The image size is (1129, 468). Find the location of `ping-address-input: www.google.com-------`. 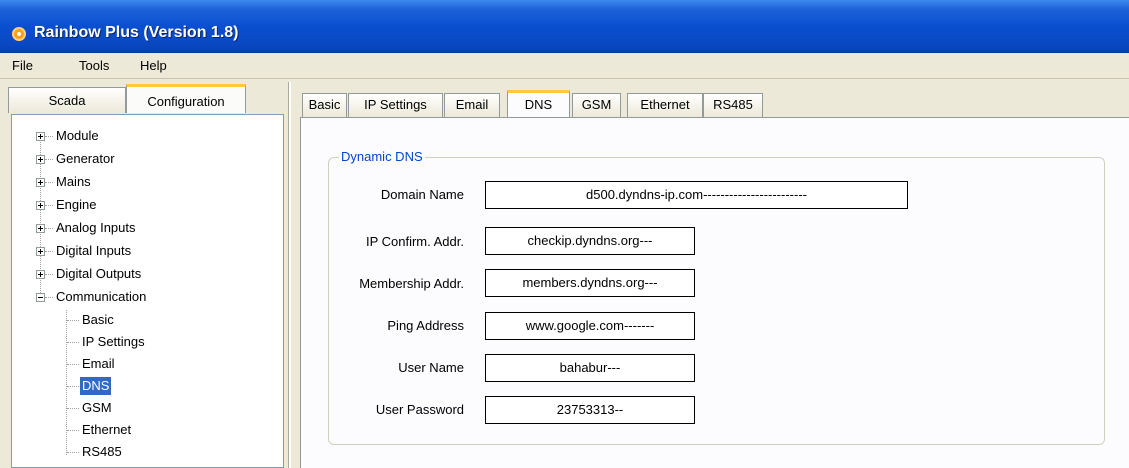

ping-address-input: www.google.com------- is located at coordinates (590, 326).